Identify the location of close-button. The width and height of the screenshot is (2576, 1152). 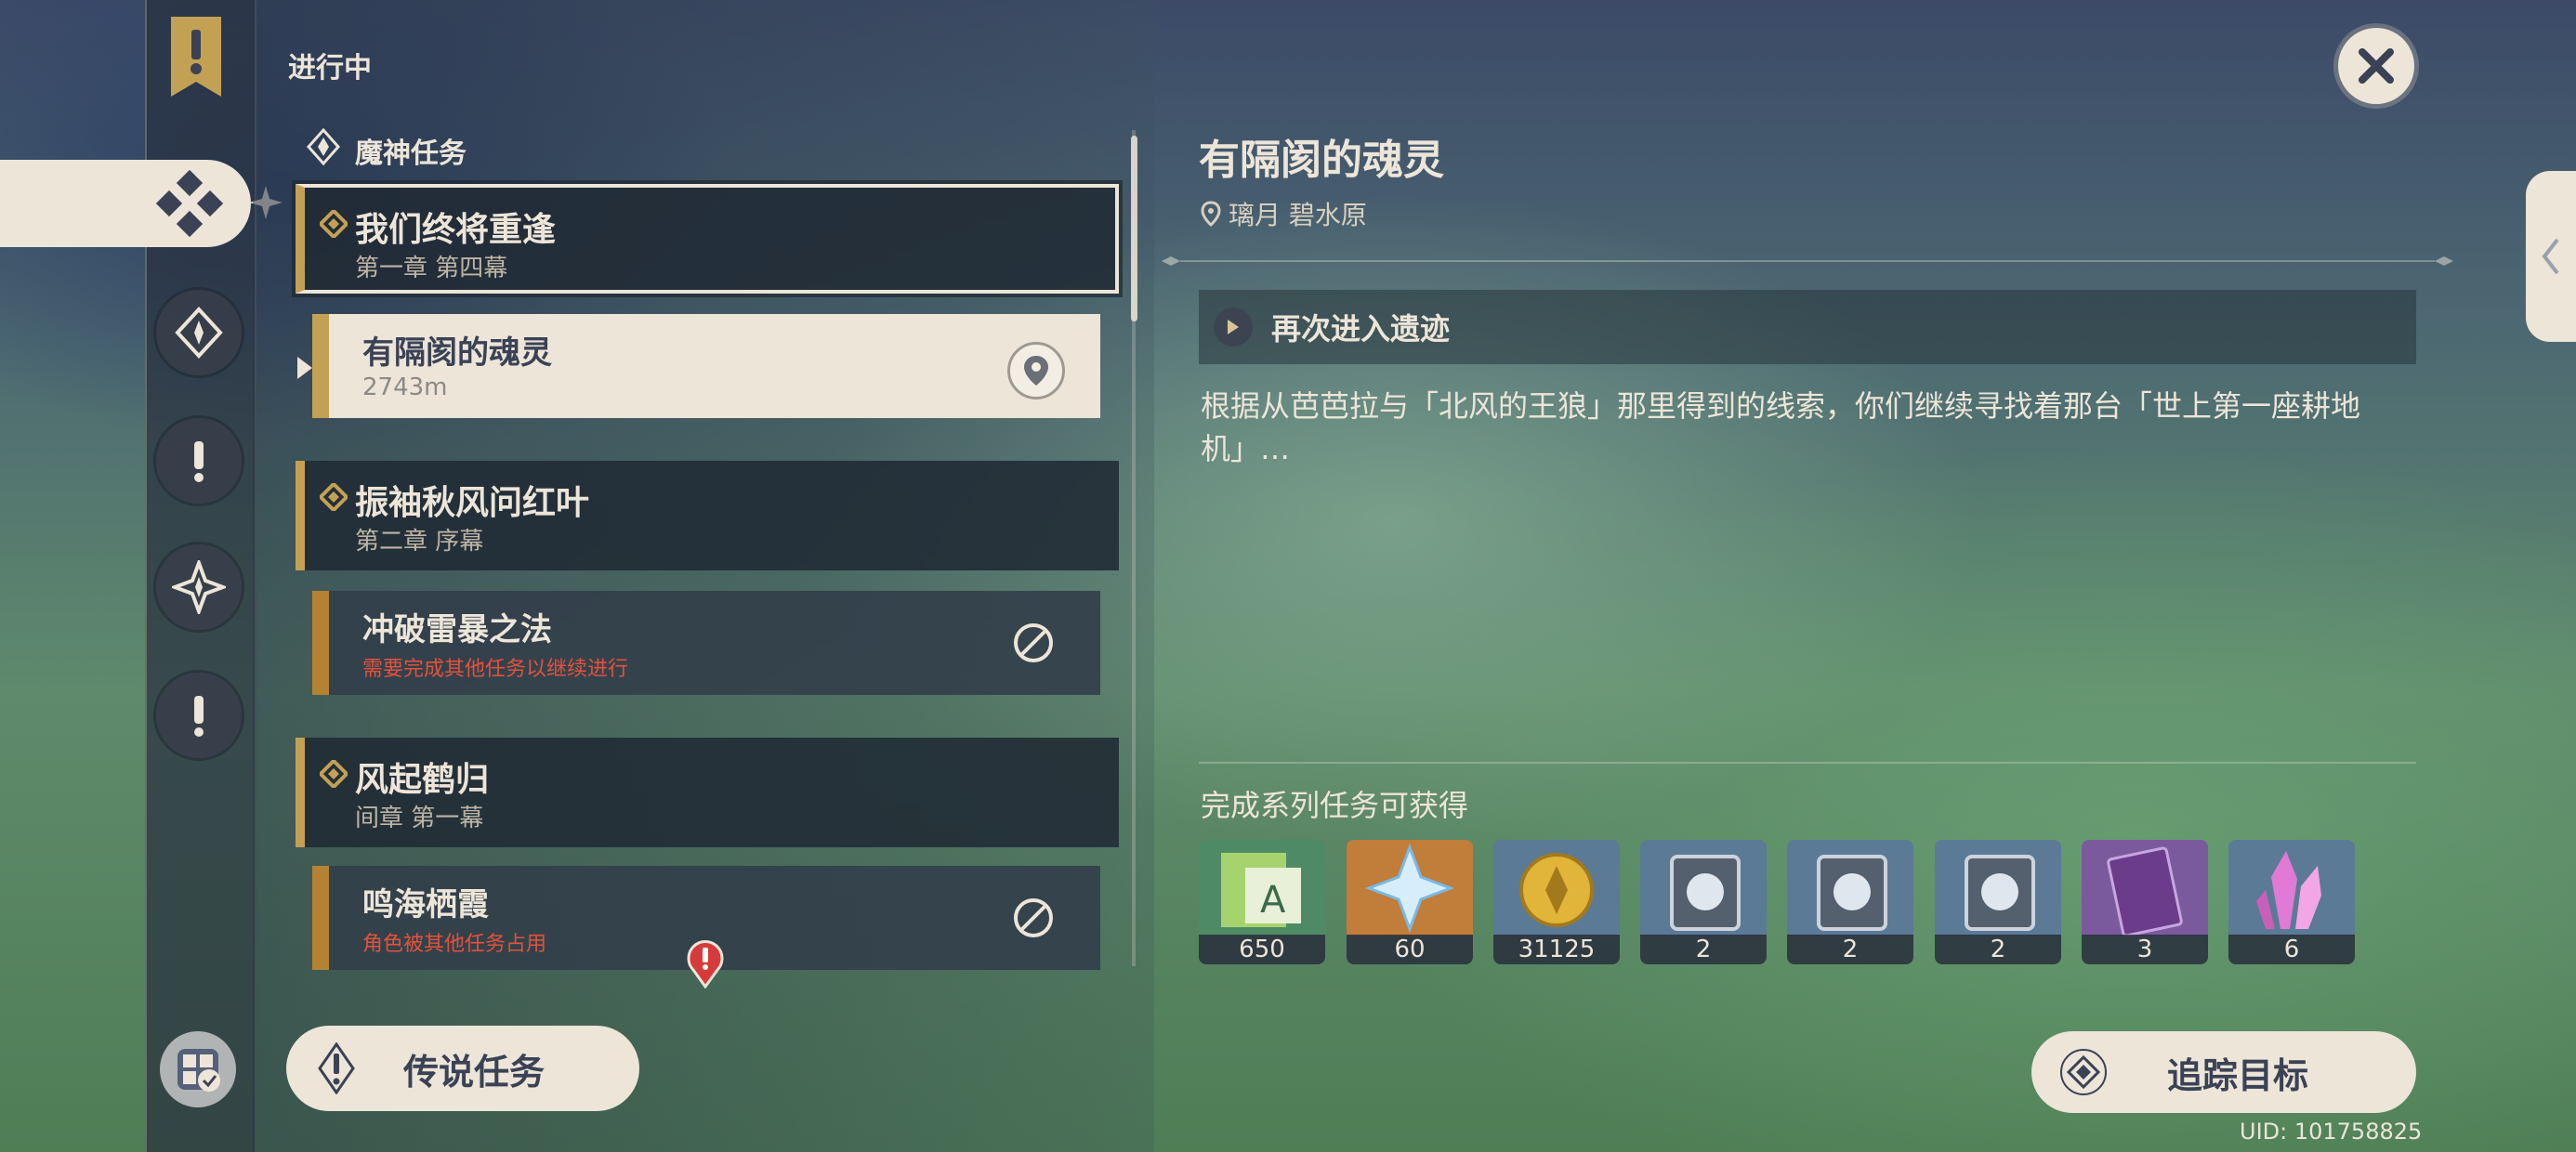
(2376, 66).